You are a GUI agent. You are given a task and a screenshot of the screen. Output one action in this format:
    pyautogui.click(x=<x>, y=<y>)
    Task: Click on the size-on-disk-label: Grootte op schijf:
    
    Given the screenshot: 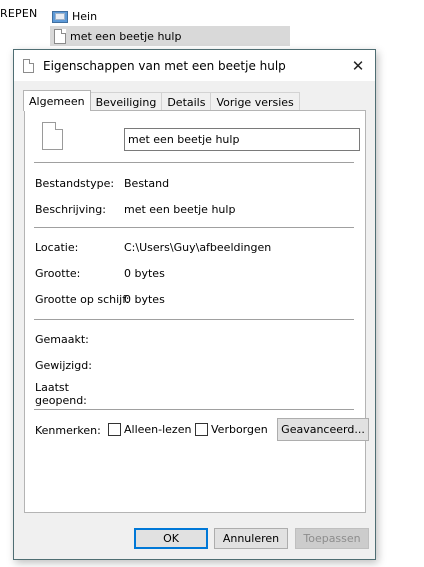 What is the action you would take?
    pyautogui.click(x=82, y=299)
    